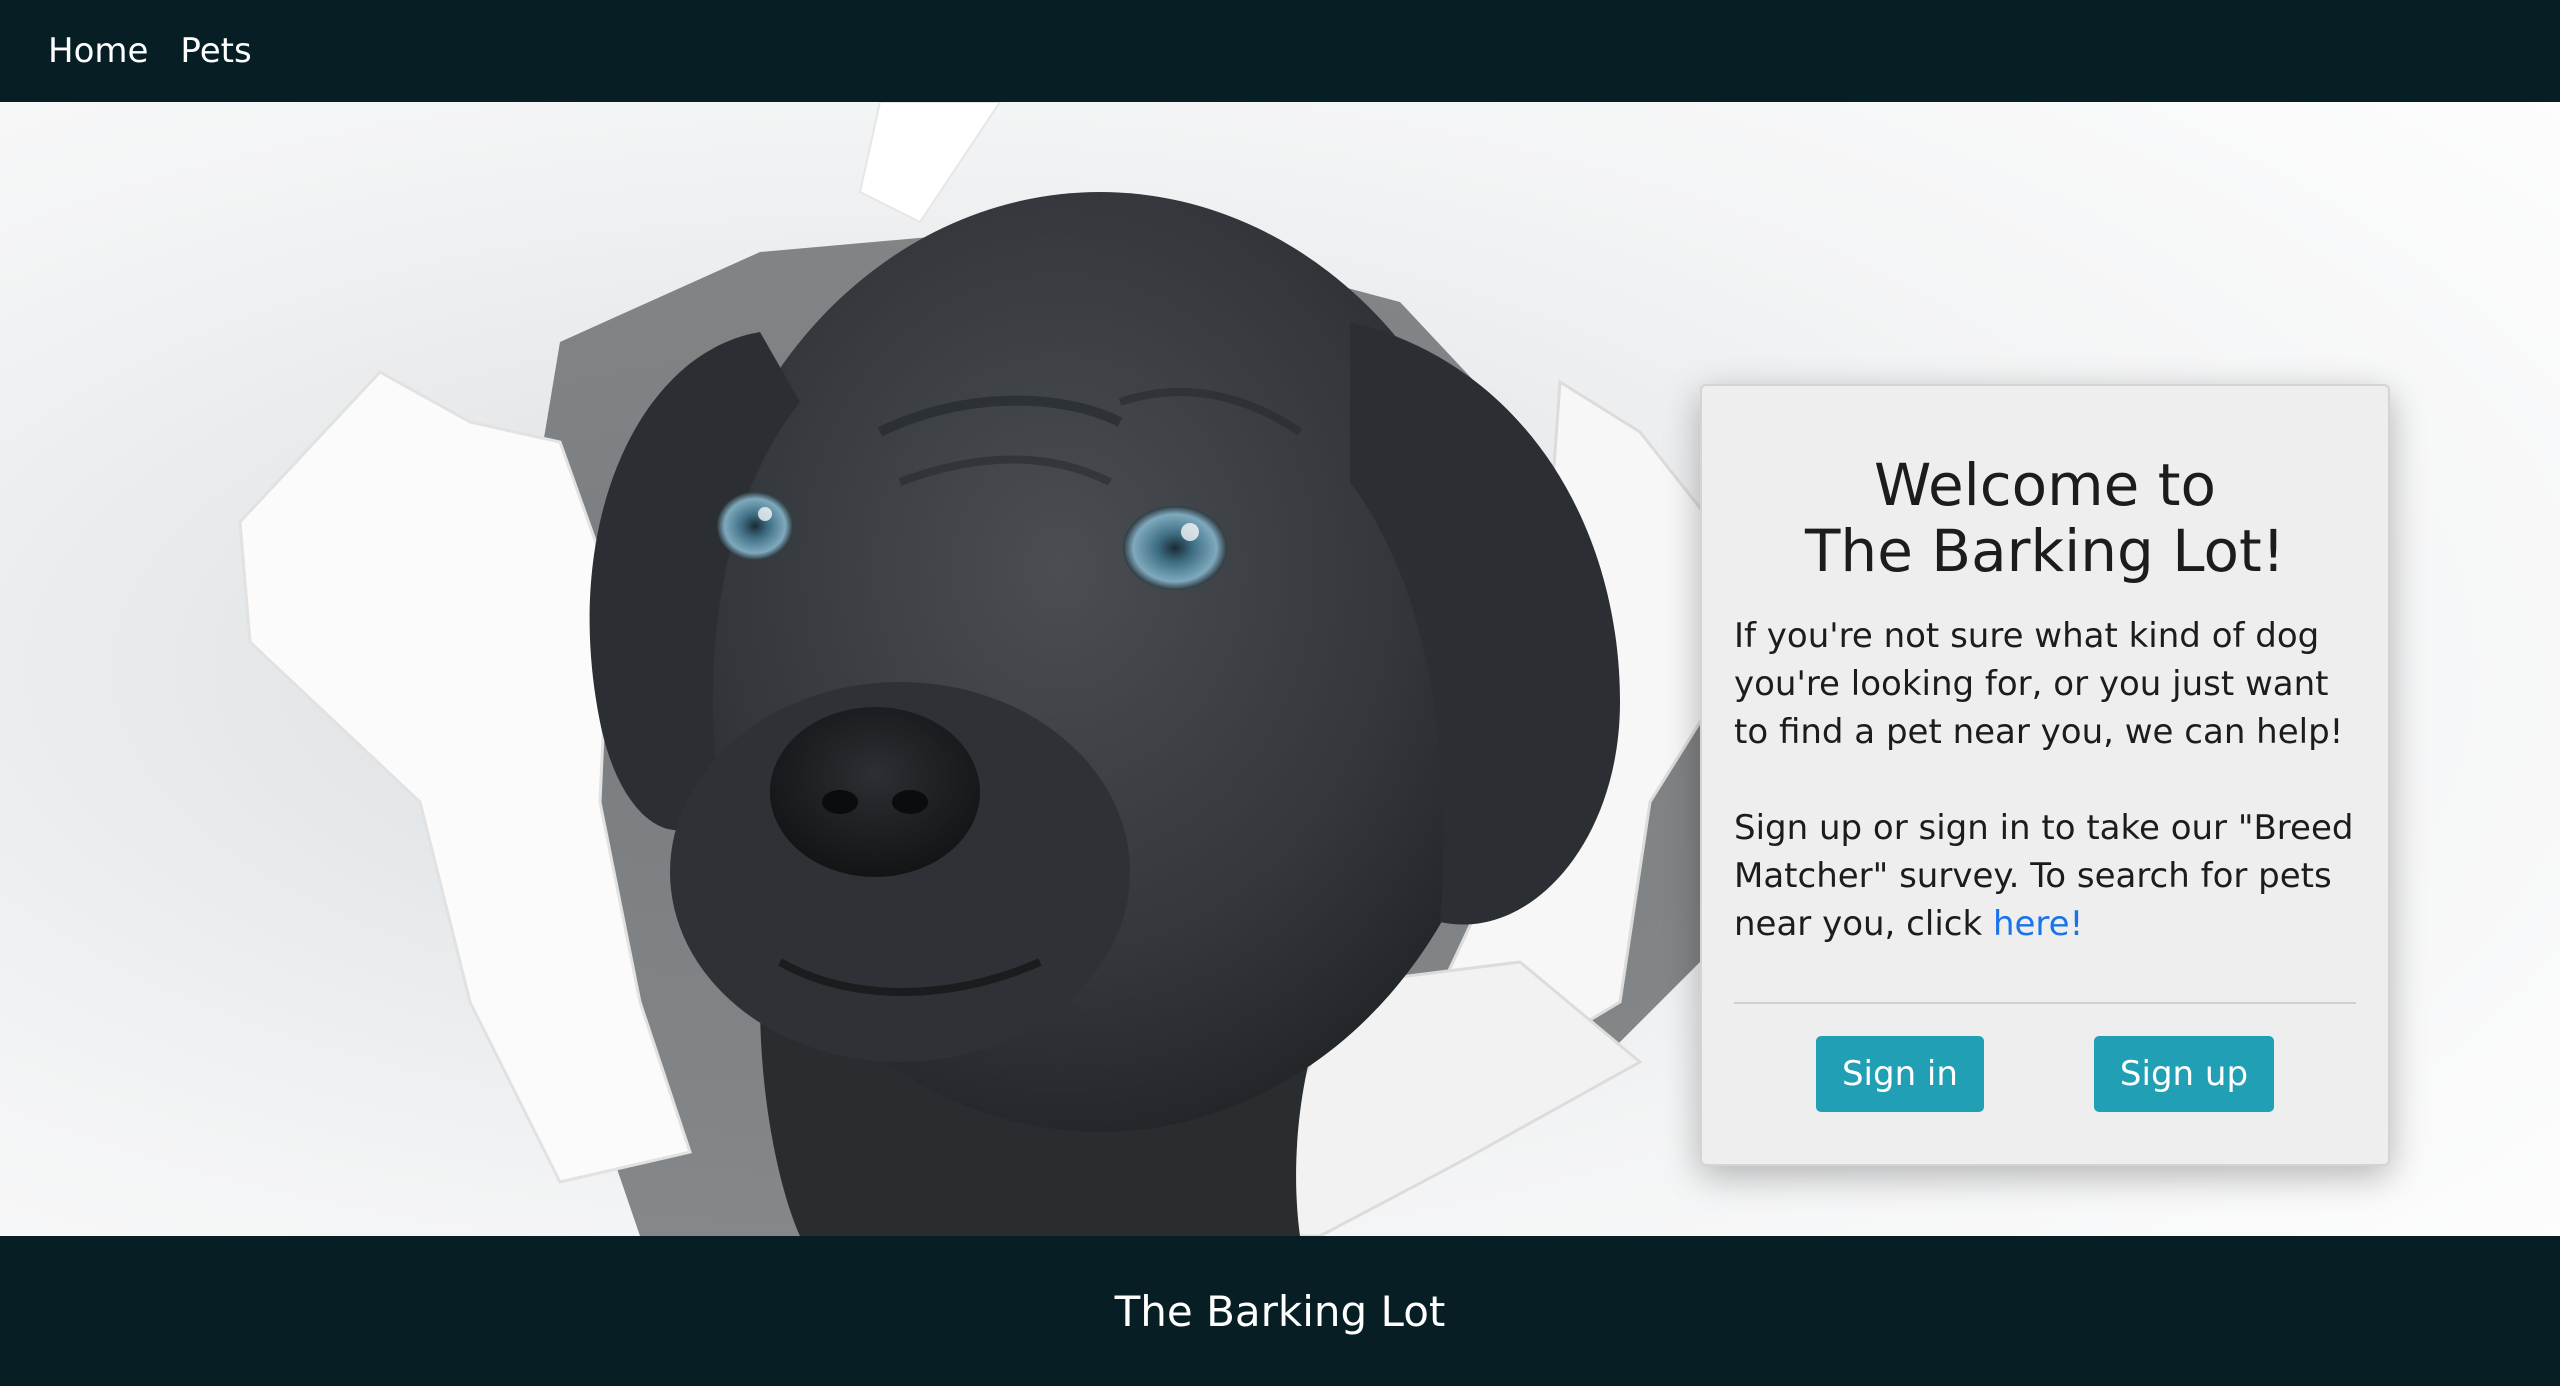 This screenshot has height=1386, width=2560. What do you see at coordinates (215, 51) in the screenshot?
I see `nav-pets-link: Pets` at bounding box center [215, 51].